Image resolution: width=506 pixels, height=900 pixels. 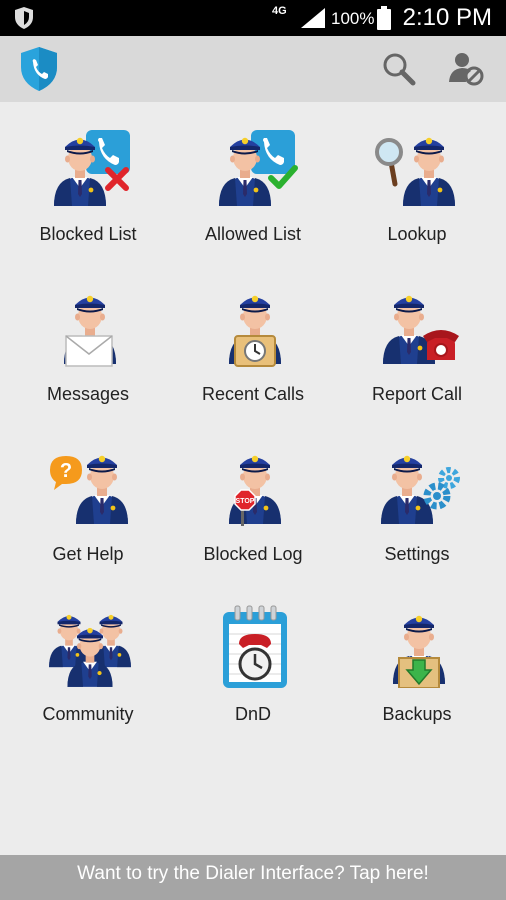 I want to click on backups-icon, so click(x=419, y=651).